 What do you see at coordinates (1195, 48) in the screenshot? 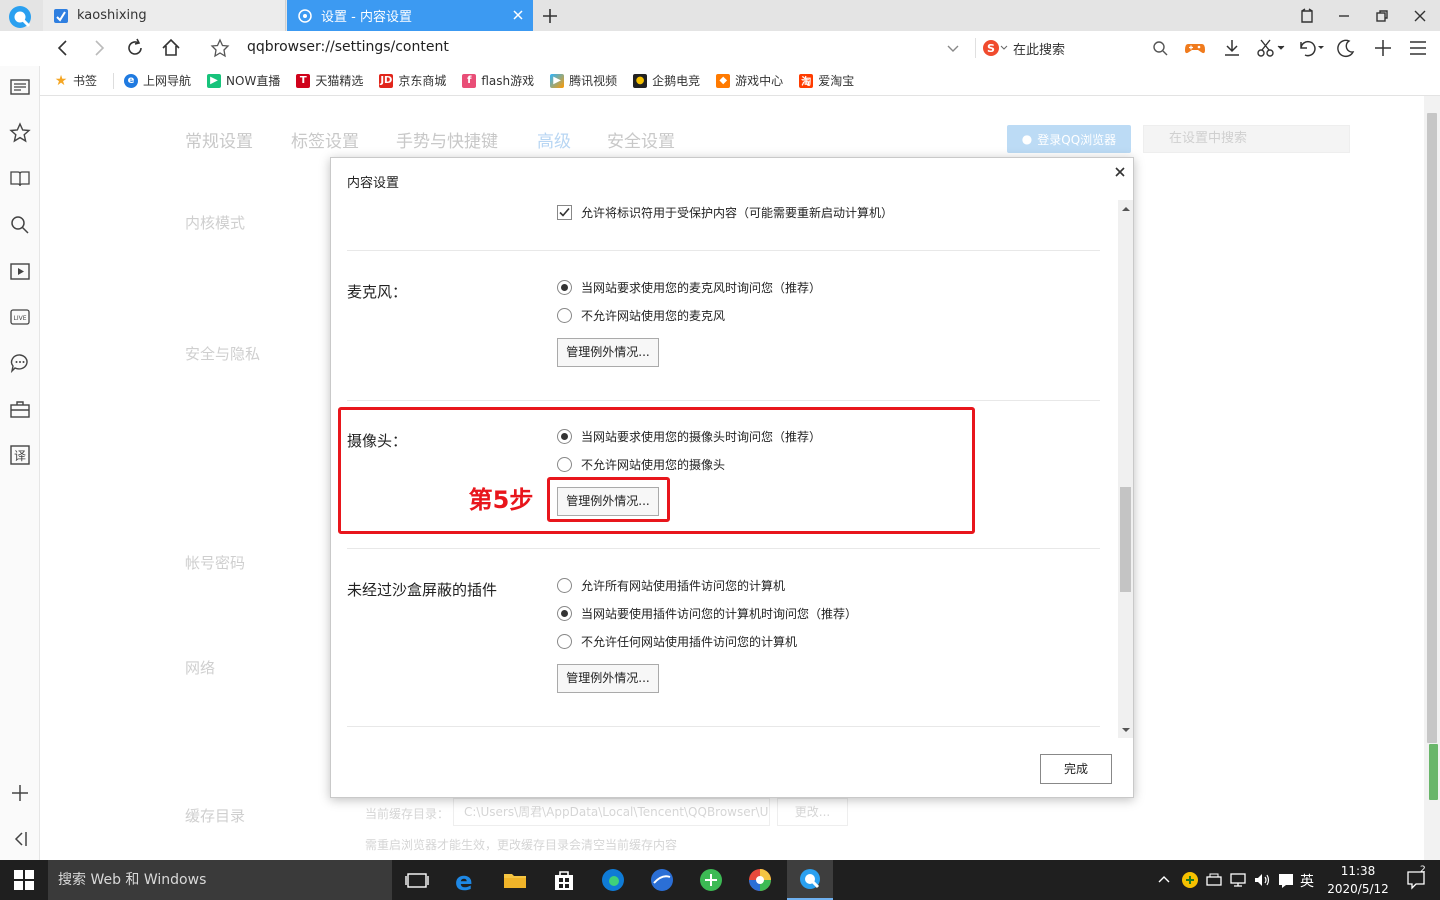
I see `gamepad-icon` at bounding box center [1195, 48].